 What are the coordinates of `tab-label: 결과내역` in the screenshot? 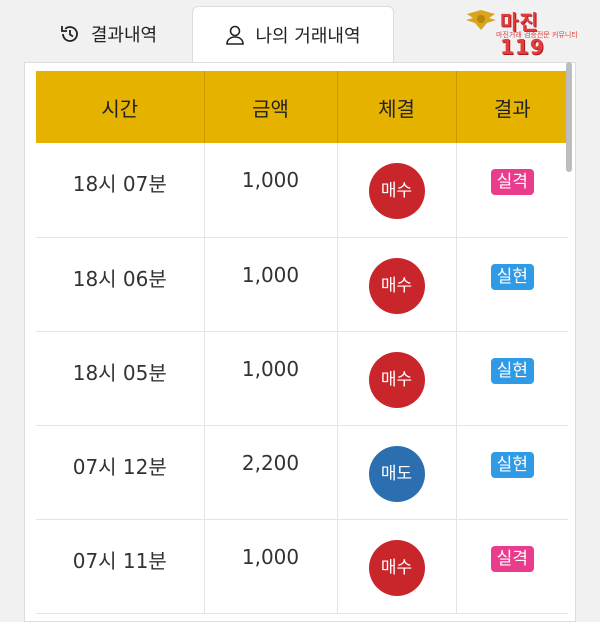 It's located at (124, 35).